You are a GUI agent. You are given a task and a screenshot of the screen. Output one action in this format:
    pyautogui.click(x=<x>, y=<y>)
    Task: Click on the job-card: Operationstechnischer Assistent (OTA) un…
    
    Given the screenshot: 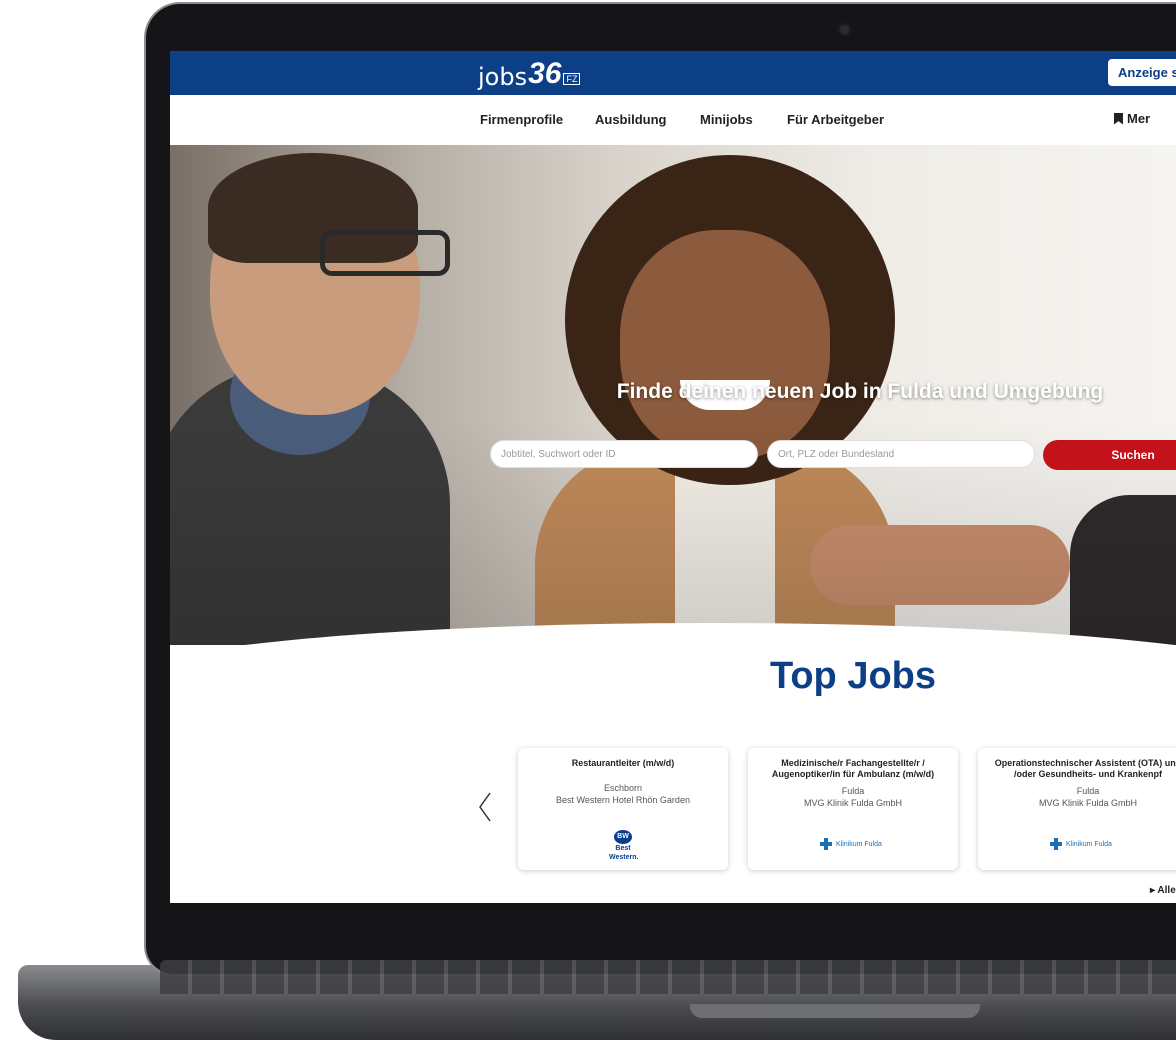 What is the action you would take?
    pyautogui.click(x=1077, y=809)
    